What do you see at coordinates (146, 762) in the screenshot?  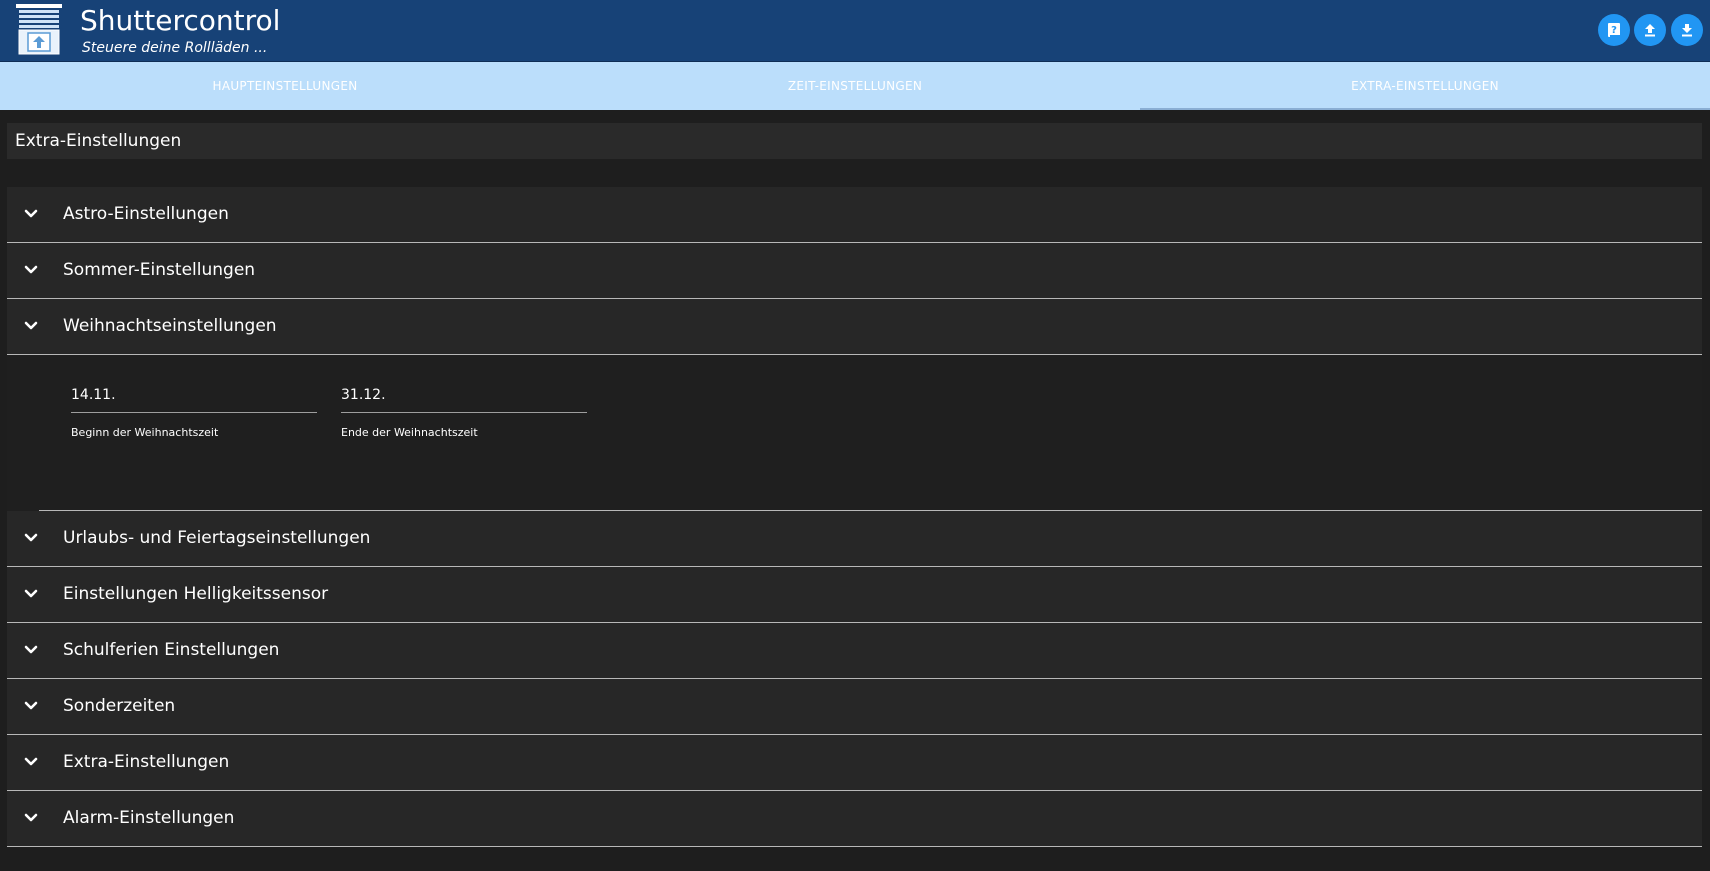 I see `accordion-label: Extra-Einstellungen` at bounding box center [146, 762].